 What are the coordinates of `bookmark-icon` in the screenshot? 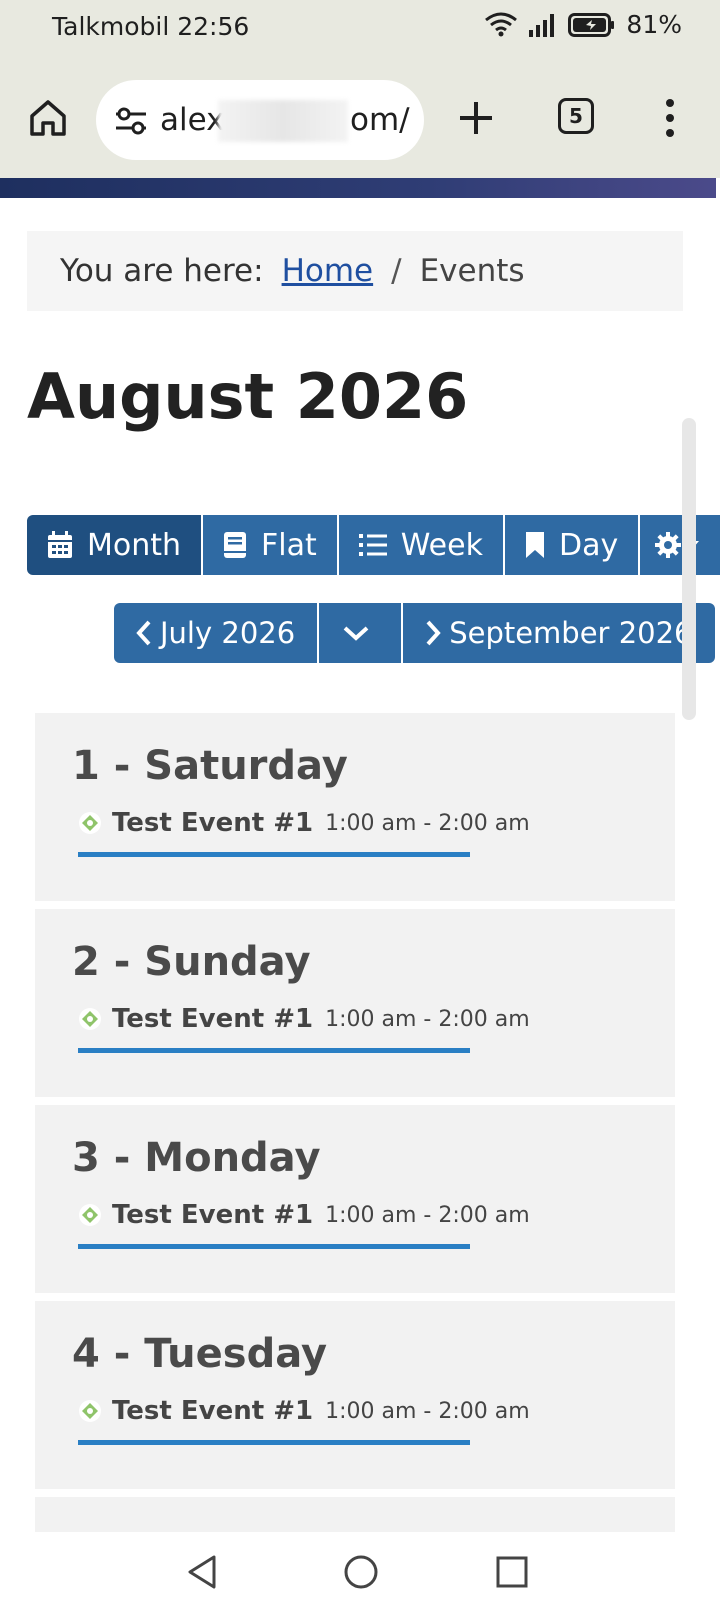 It's located at (534, 545).